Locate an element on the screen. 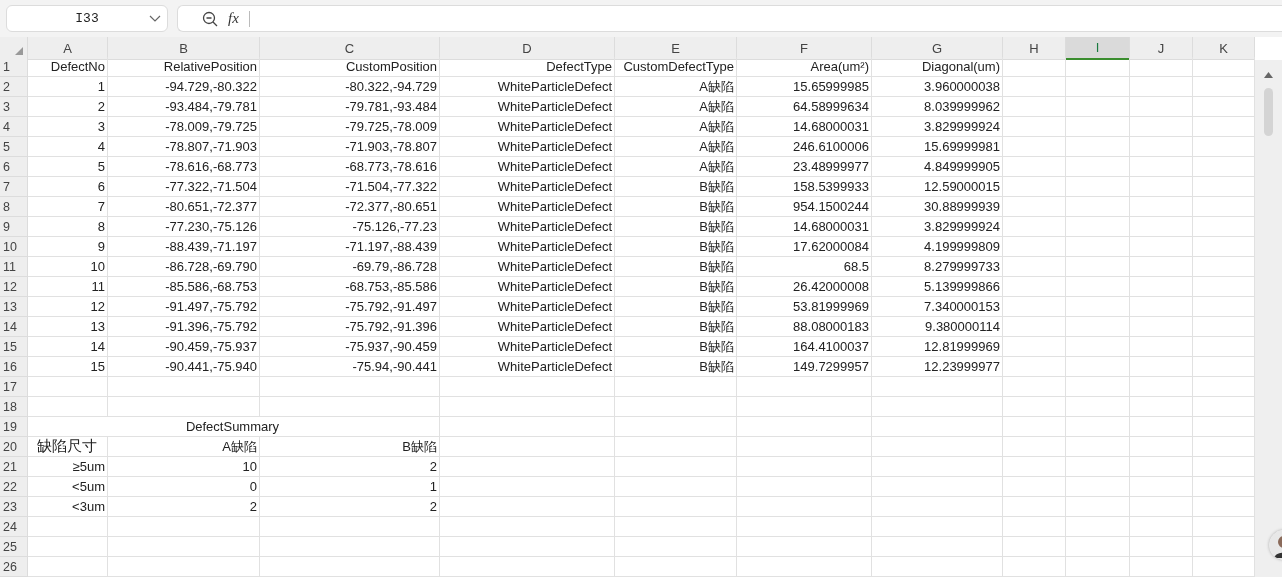  column-header: E is located at coordinates (676, 48).